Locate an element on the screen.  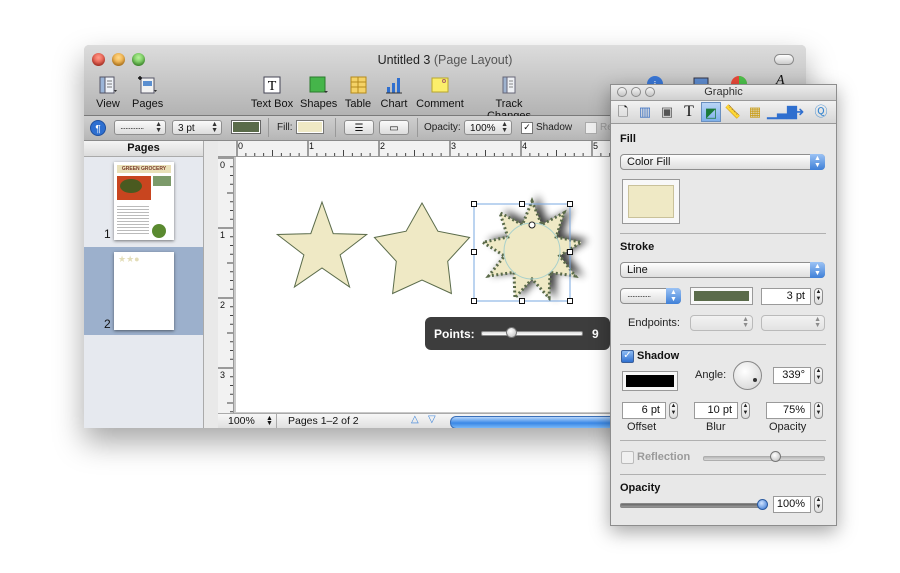
document-mode: (Page Layout) is located at coordinates (473, 60).